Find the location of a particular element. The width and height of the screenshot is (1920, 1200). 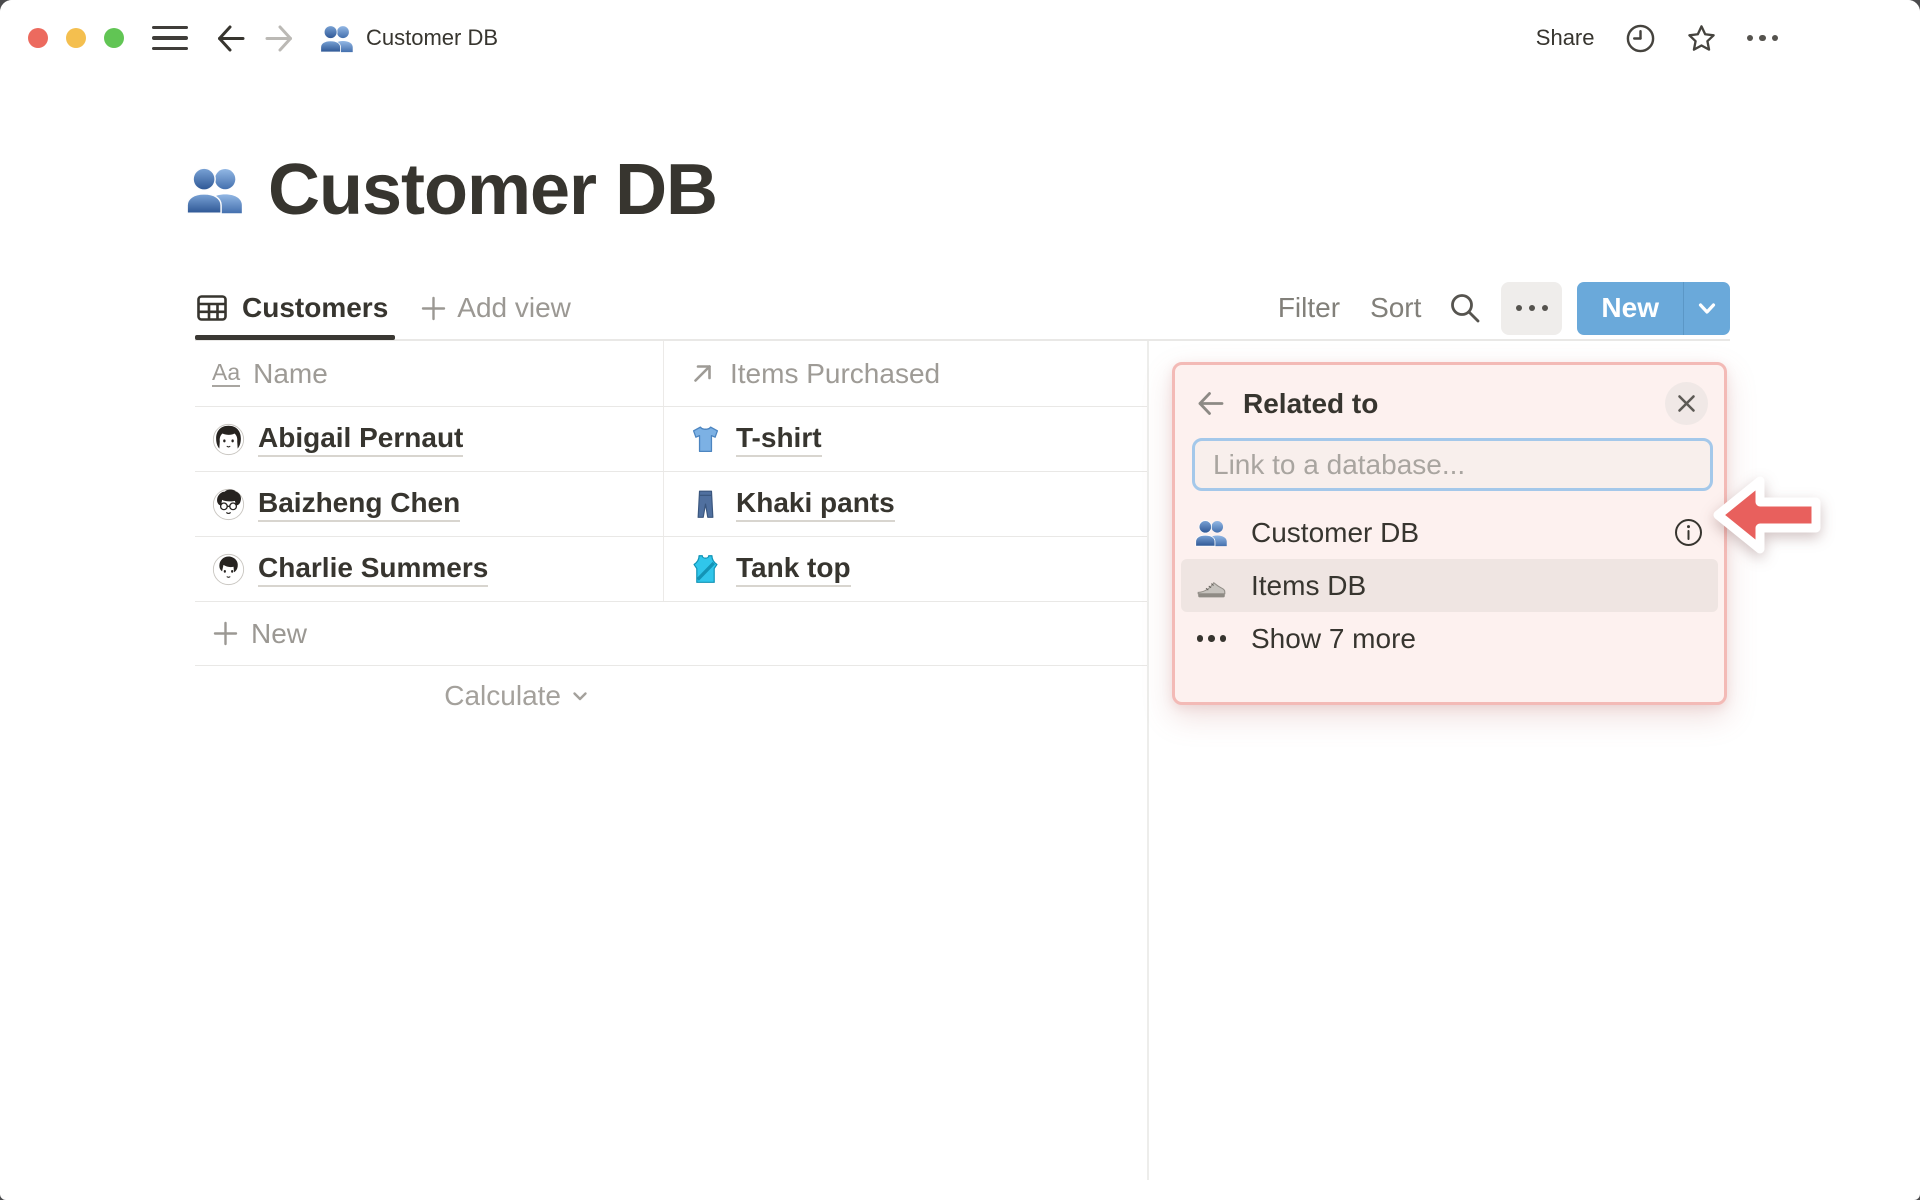

calculate-button: Calculate is located at coordinates (429, 696).